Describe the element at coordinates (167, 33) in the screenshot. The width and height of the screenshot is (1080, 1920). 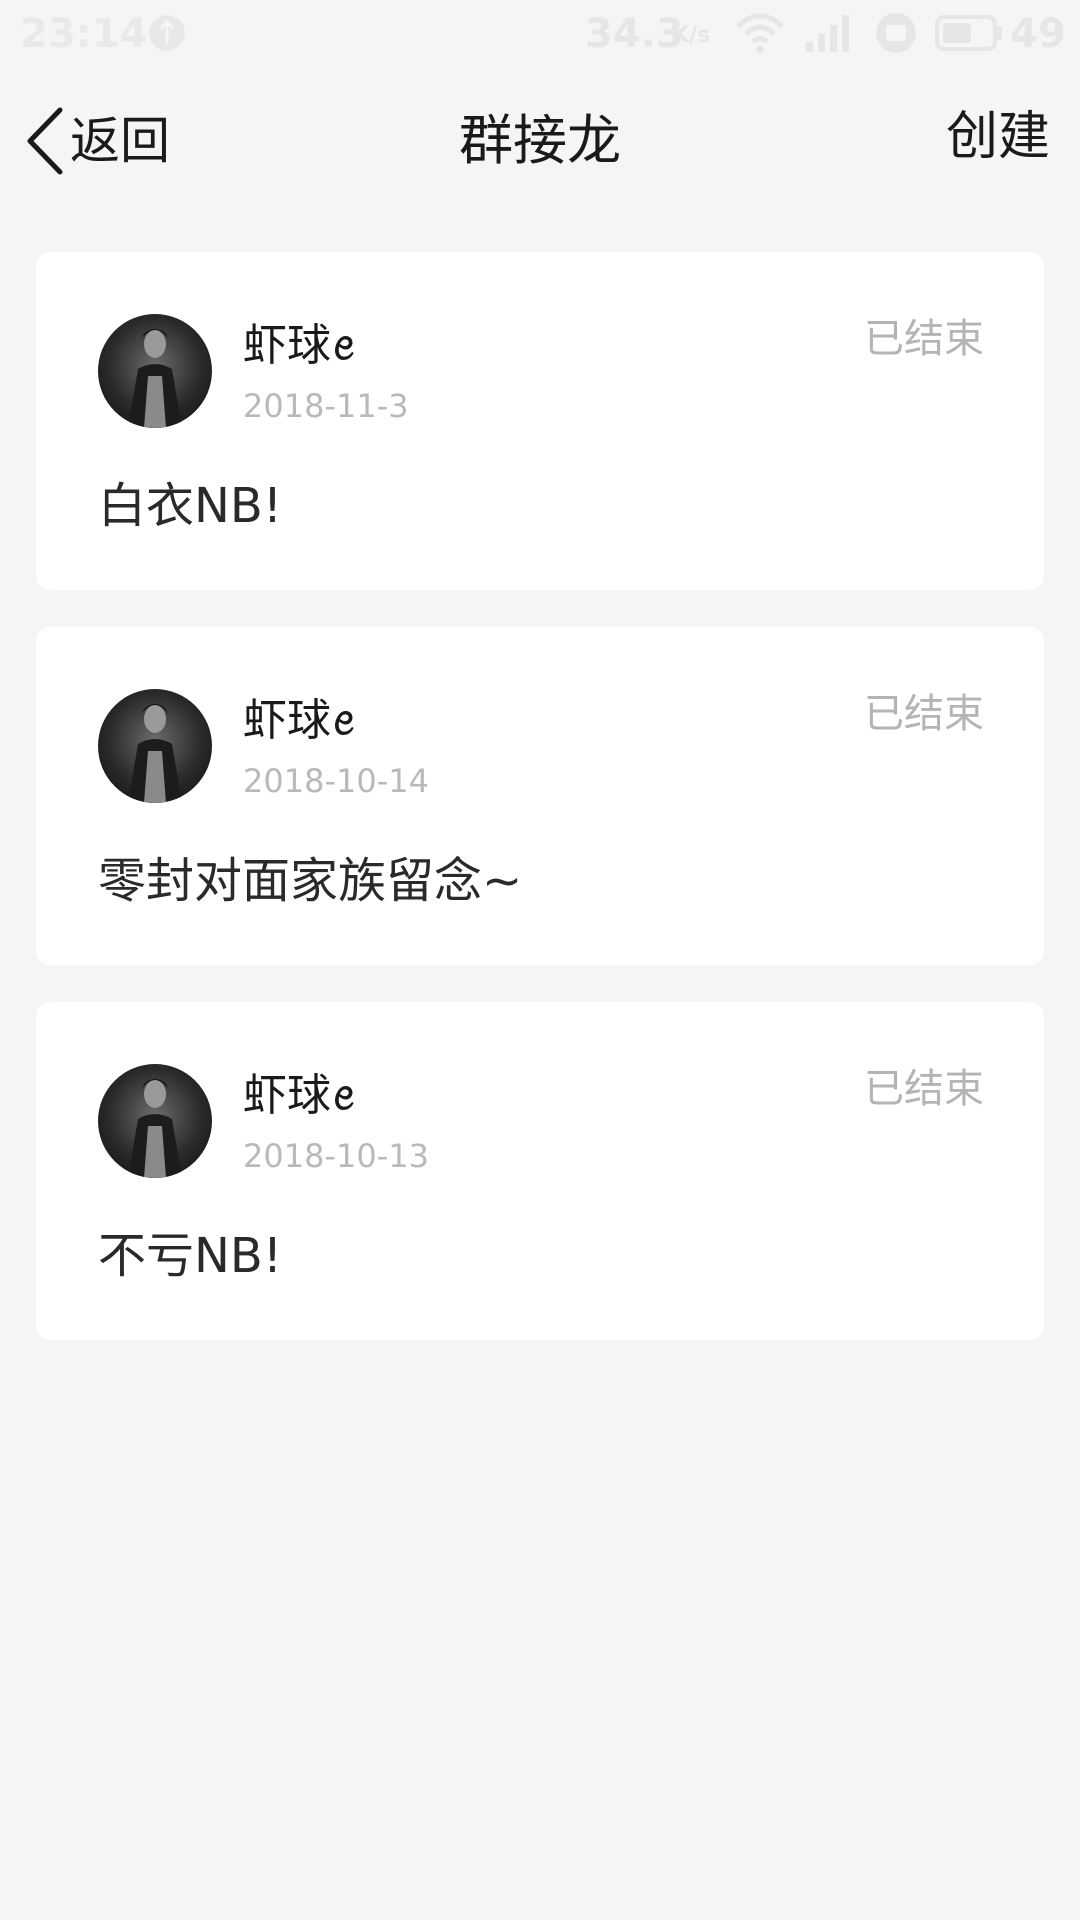
I see `notification-icon` at that location.